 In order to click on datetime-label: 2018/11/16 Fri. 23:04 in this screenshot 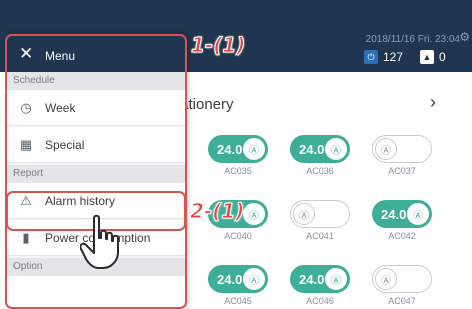, I will do `click(412, 39)`.